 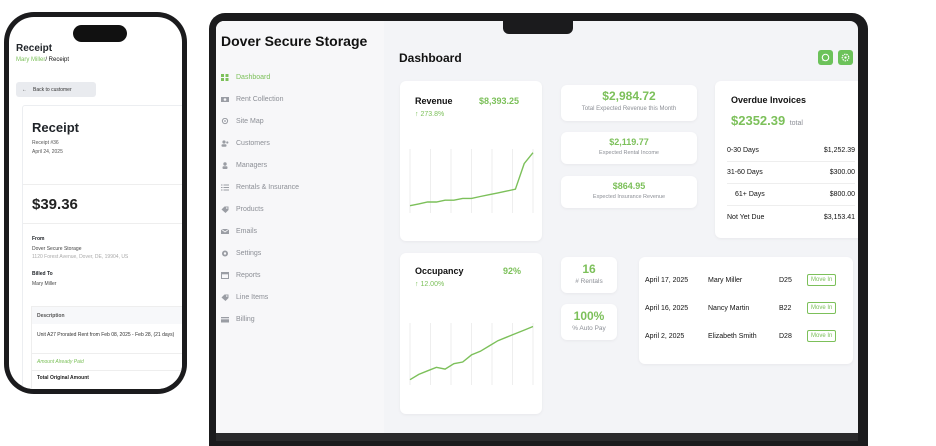 I want to click on overdue-row-amount: $3,153.41, so click(x=839, y=217).